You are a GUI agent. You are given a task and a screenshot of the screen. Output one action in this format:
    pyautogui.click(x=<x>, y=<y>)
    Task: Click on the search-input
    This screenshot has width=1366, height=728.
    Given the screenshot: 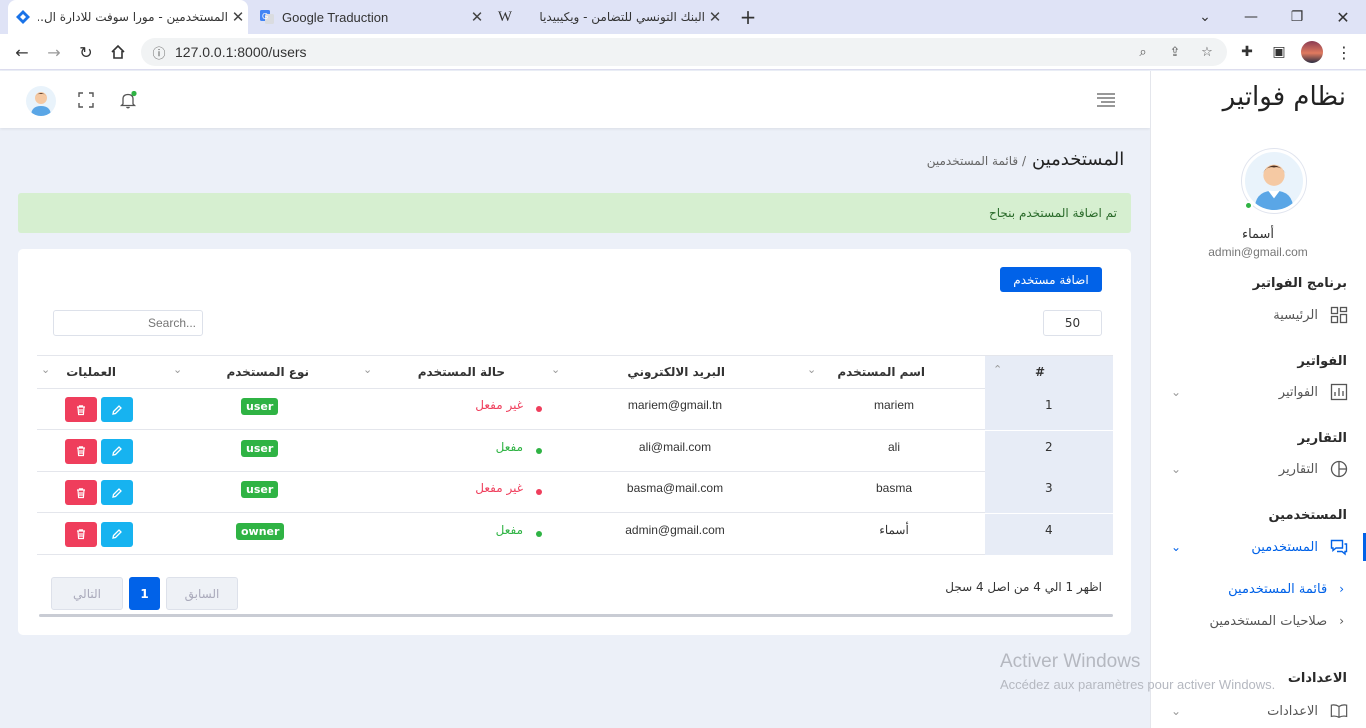 What is the action you would take?
    pyautogui.click(x=128, y=323)
    